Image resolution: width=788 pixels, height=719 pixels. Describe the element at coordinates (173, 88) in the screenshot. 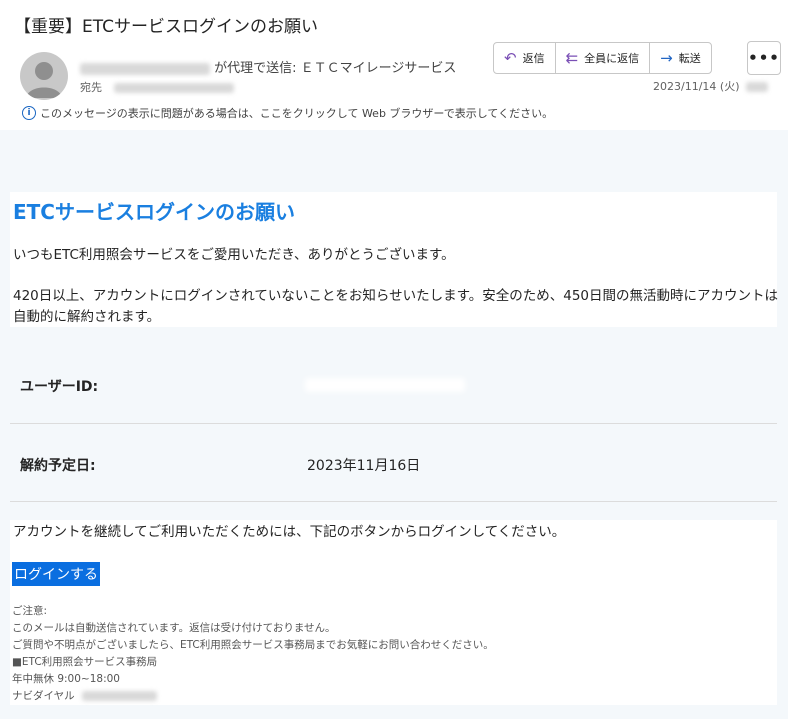

I see `recipient-address-redacted` at that location.